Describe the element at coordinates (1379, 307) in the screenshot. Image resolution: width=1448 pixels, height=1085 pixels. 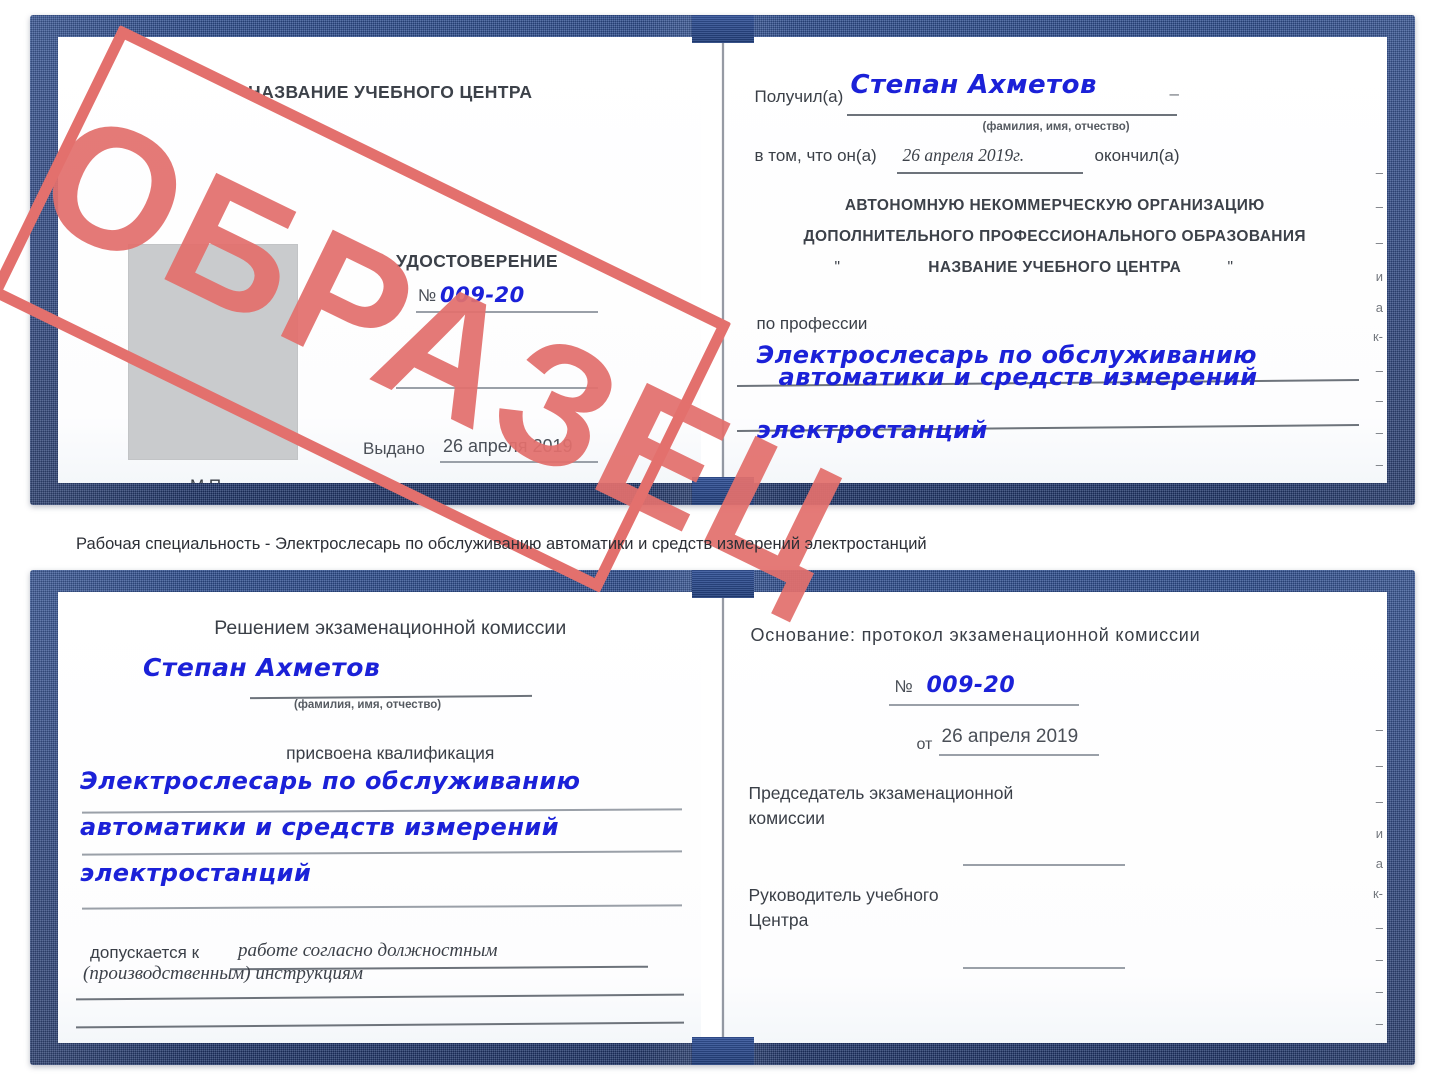
I see `edge-fragment-5: а` at that location.